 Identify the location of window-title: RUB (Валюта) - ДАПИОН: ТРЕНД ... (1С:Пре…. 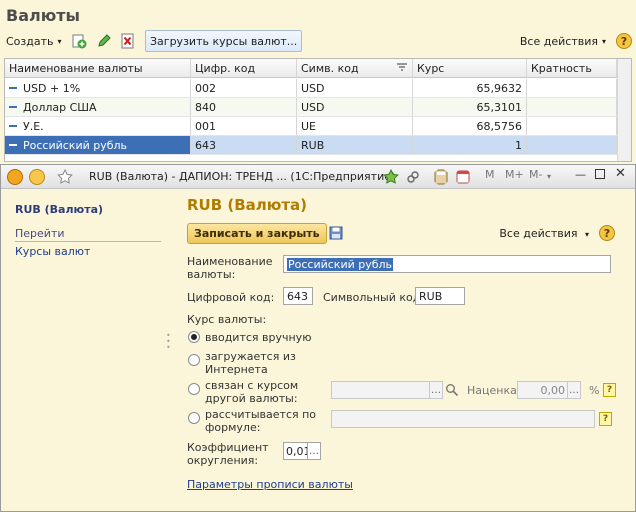
(242, 176).